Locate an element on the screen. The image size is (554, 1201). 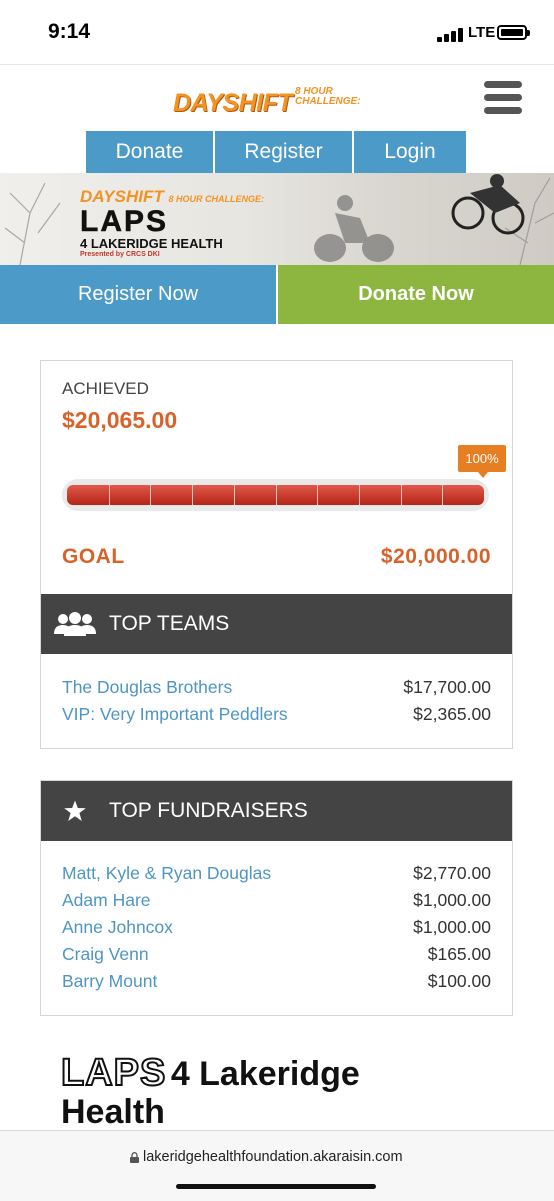
fundraiser-row: Craig Venn $165.00 is located at coordinates (276, 957).